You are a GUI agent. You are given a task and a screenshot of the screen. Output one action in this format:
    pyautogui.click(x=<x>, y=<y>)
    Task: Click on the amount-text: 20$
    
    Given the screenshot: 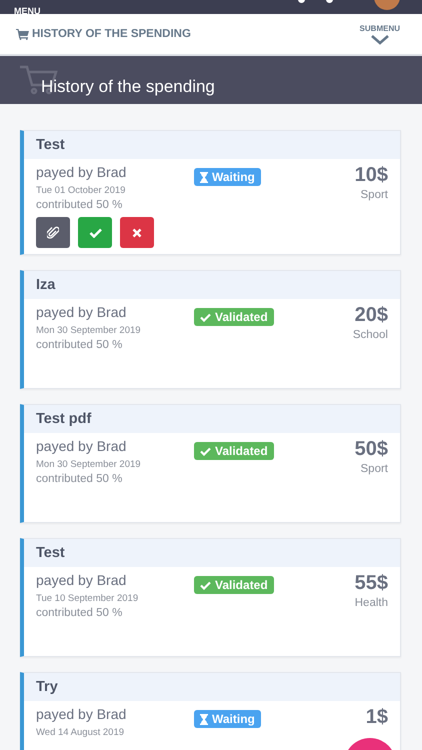 What is the action you would take?
    pyautogui.click(x=371, y=315)
    